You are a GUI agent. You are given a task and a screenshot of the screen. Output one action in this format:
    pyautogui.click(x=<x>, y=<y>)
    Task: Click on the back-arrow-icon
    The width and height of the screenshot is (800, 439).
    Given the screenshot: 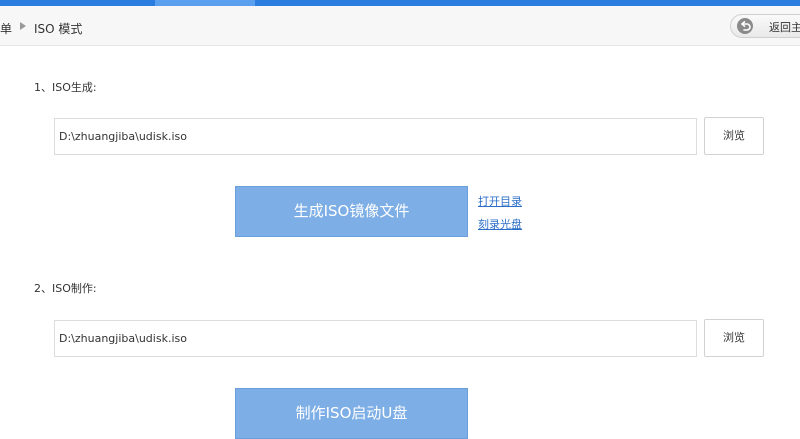 What is the action you would take?
    pyautogui.click(x=745, y=26)
    